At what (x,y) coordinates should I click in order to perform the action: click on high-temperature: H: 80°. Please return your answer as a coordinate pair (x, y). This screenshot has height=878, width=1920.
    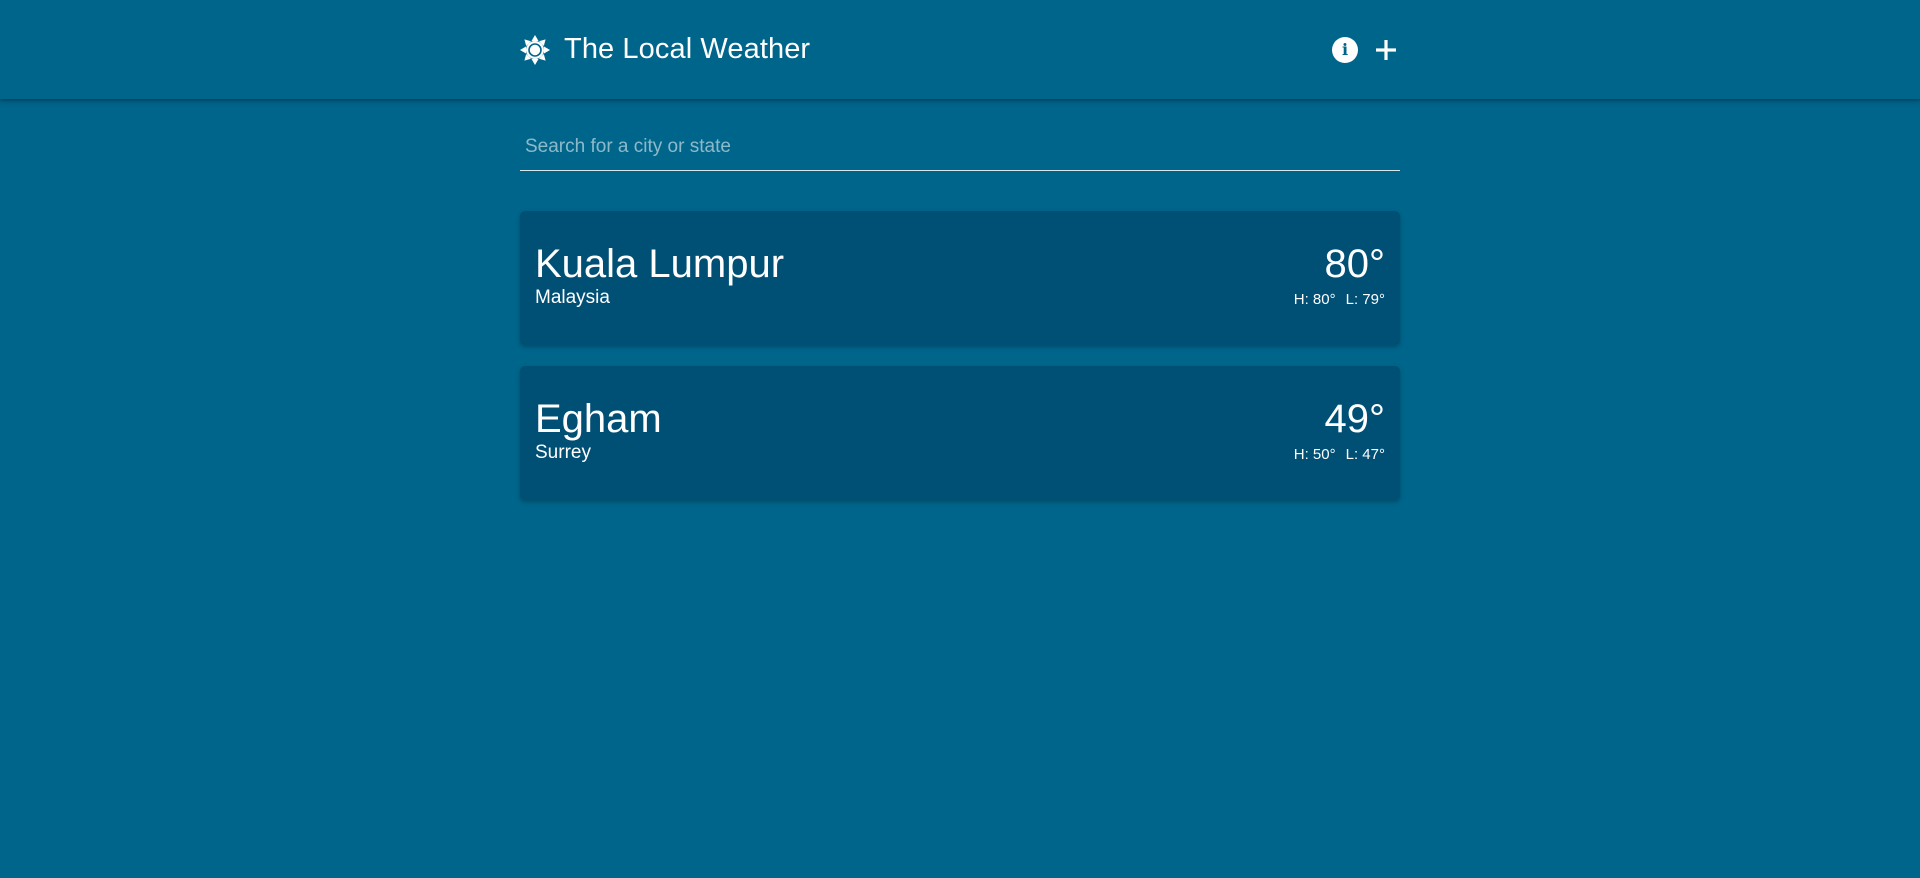
    Looking at the image, I should click on (1314, 299).